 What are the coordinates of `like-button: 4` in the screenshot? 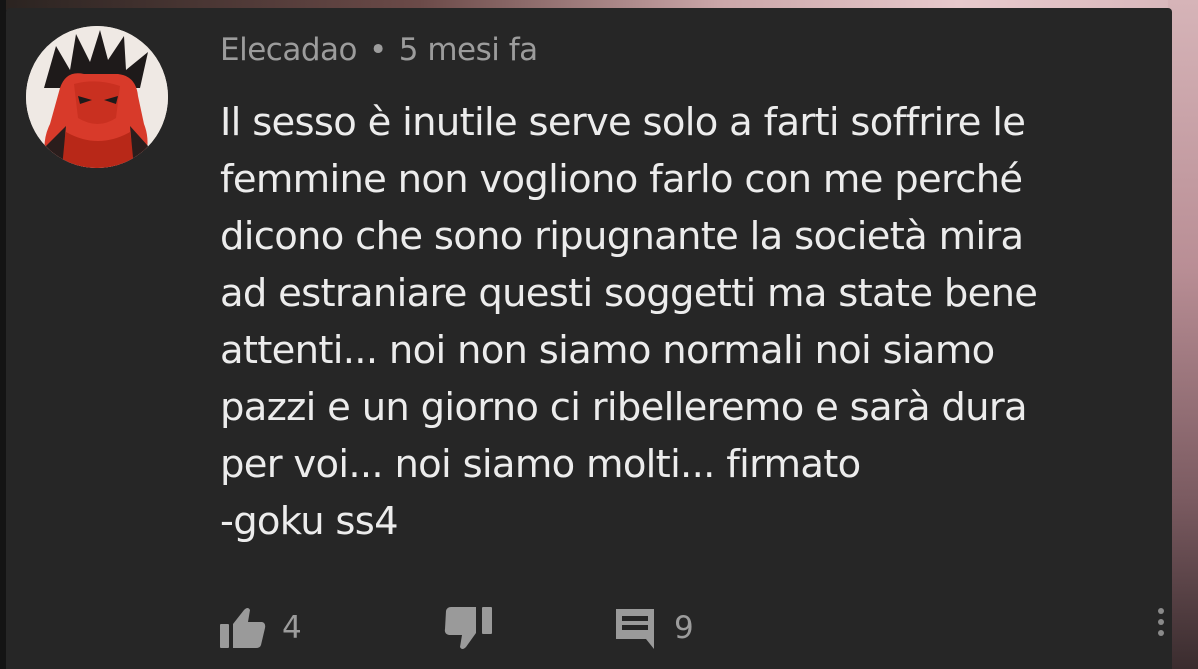 It's located at (260, 628).